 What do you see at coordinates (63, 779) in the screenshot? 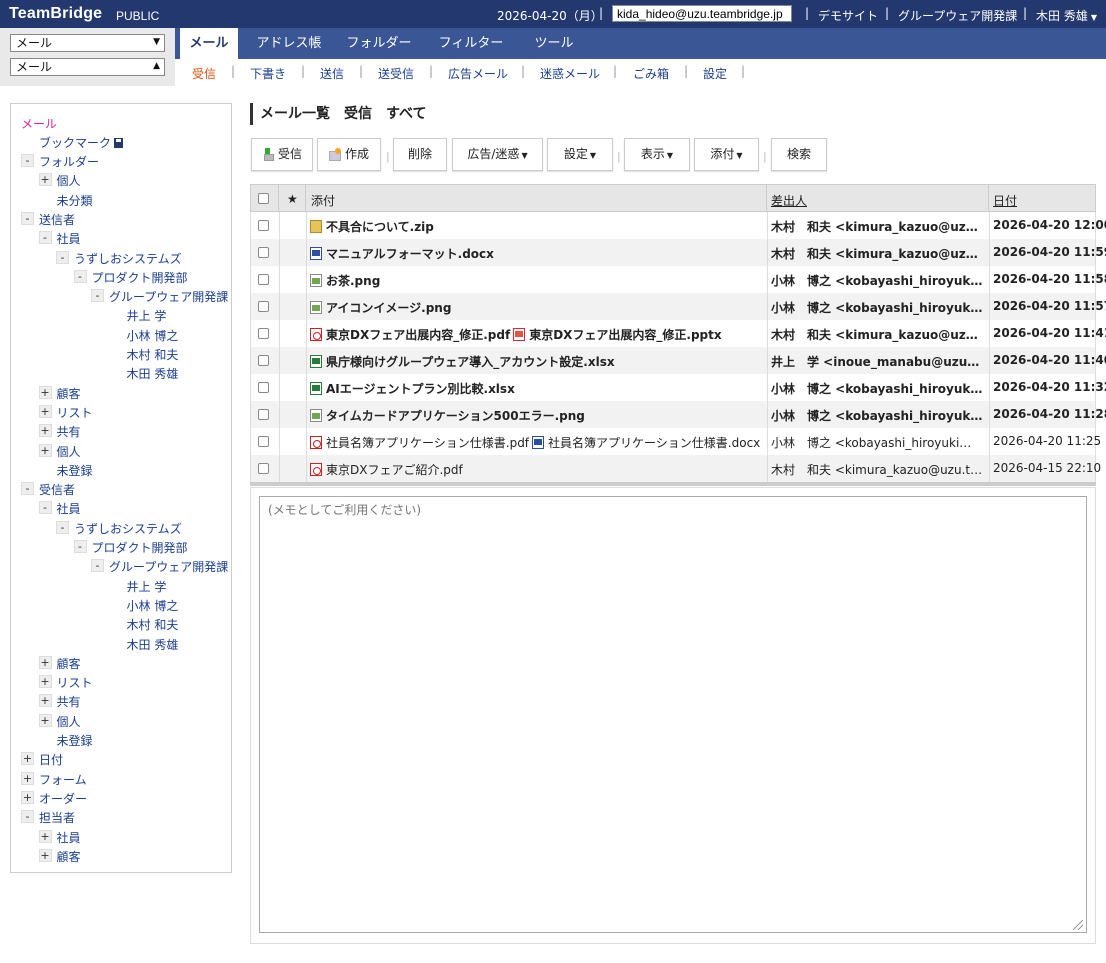
I see `tree-node: フォーム` at bounding box center [63, 779].